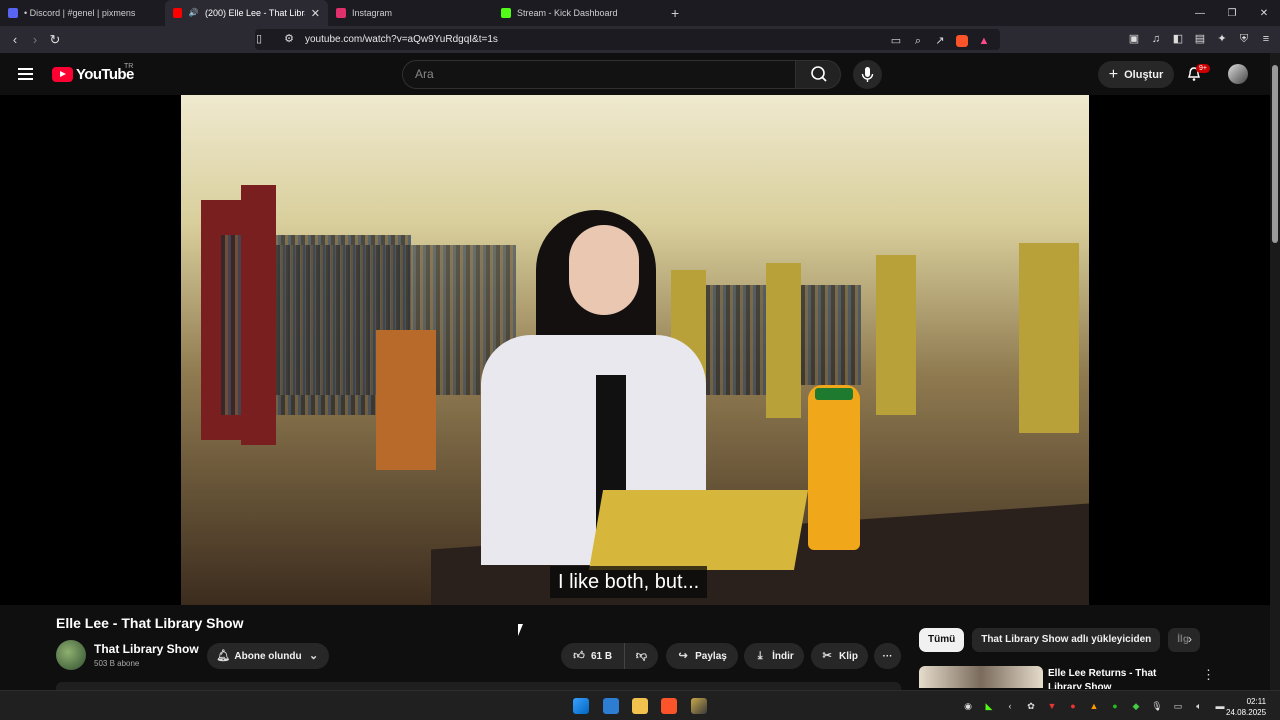 This screenshot has height=720, width=1280. What do you see at coordinates (736, 340) in the screenshot?
I see `bookshelf` at bounding box center [736, 340].